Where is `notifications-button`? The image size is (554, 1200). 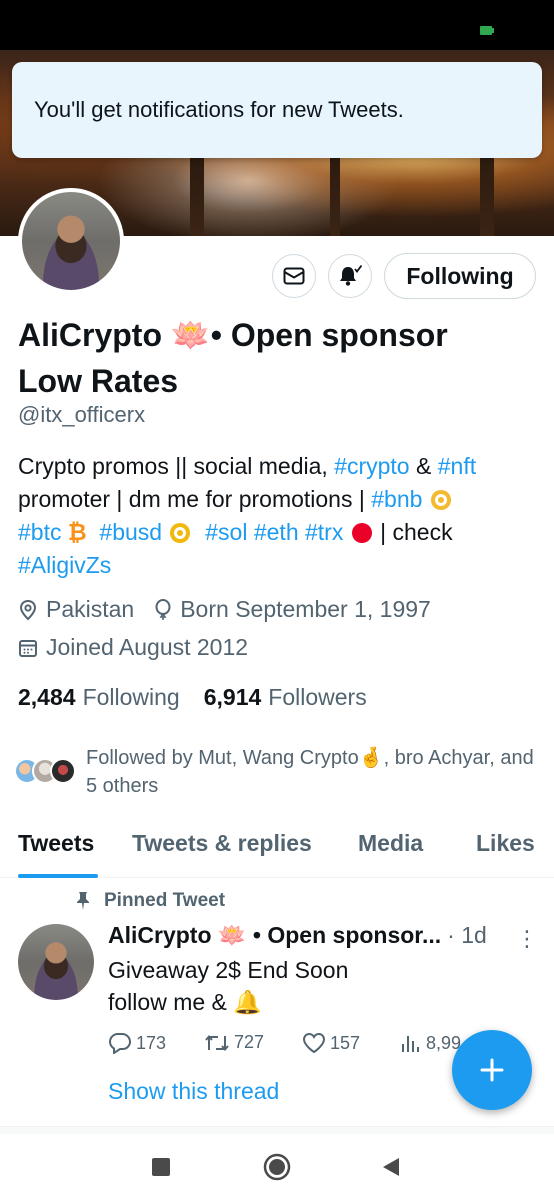
notifications-button is located at coordinates (350, 276).